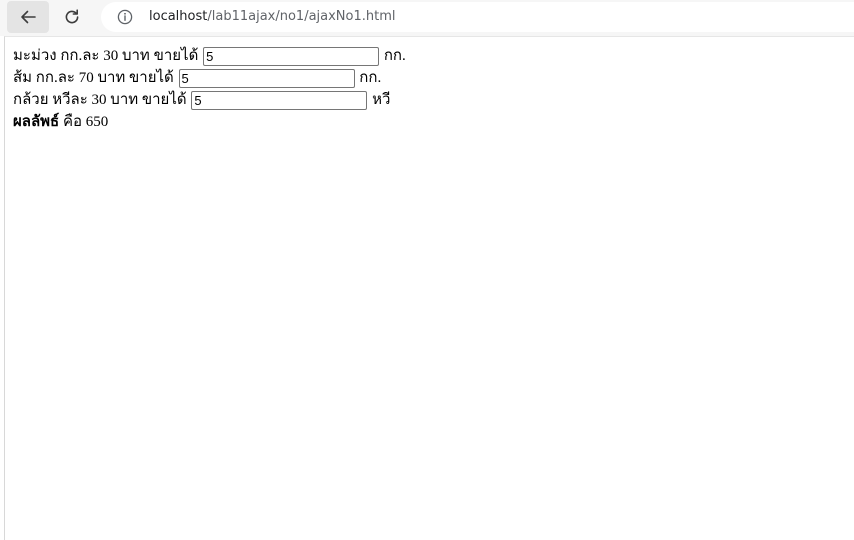  I want to click on mango-row: มะม่วง กก.ละ 30 บาท ขายได้ กก., so click(209, 56).